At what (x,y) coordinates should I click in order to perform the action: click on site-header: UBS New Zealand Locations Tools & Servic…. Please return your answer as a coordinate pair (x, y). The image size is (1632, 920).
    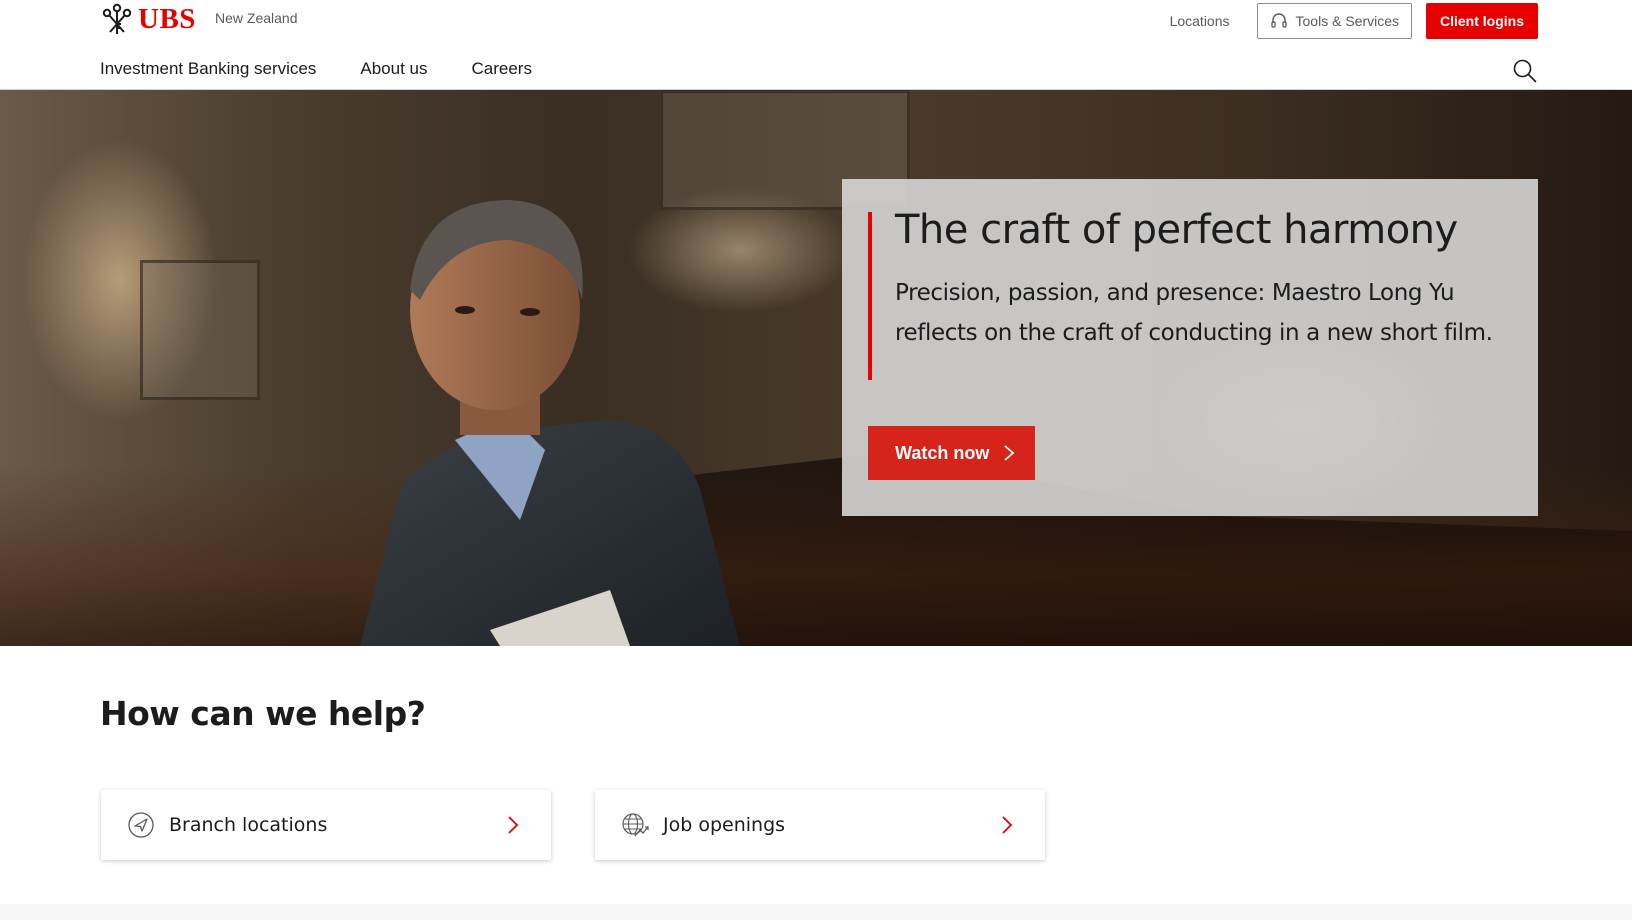
    Looking at the image, I should click on (816, 45).